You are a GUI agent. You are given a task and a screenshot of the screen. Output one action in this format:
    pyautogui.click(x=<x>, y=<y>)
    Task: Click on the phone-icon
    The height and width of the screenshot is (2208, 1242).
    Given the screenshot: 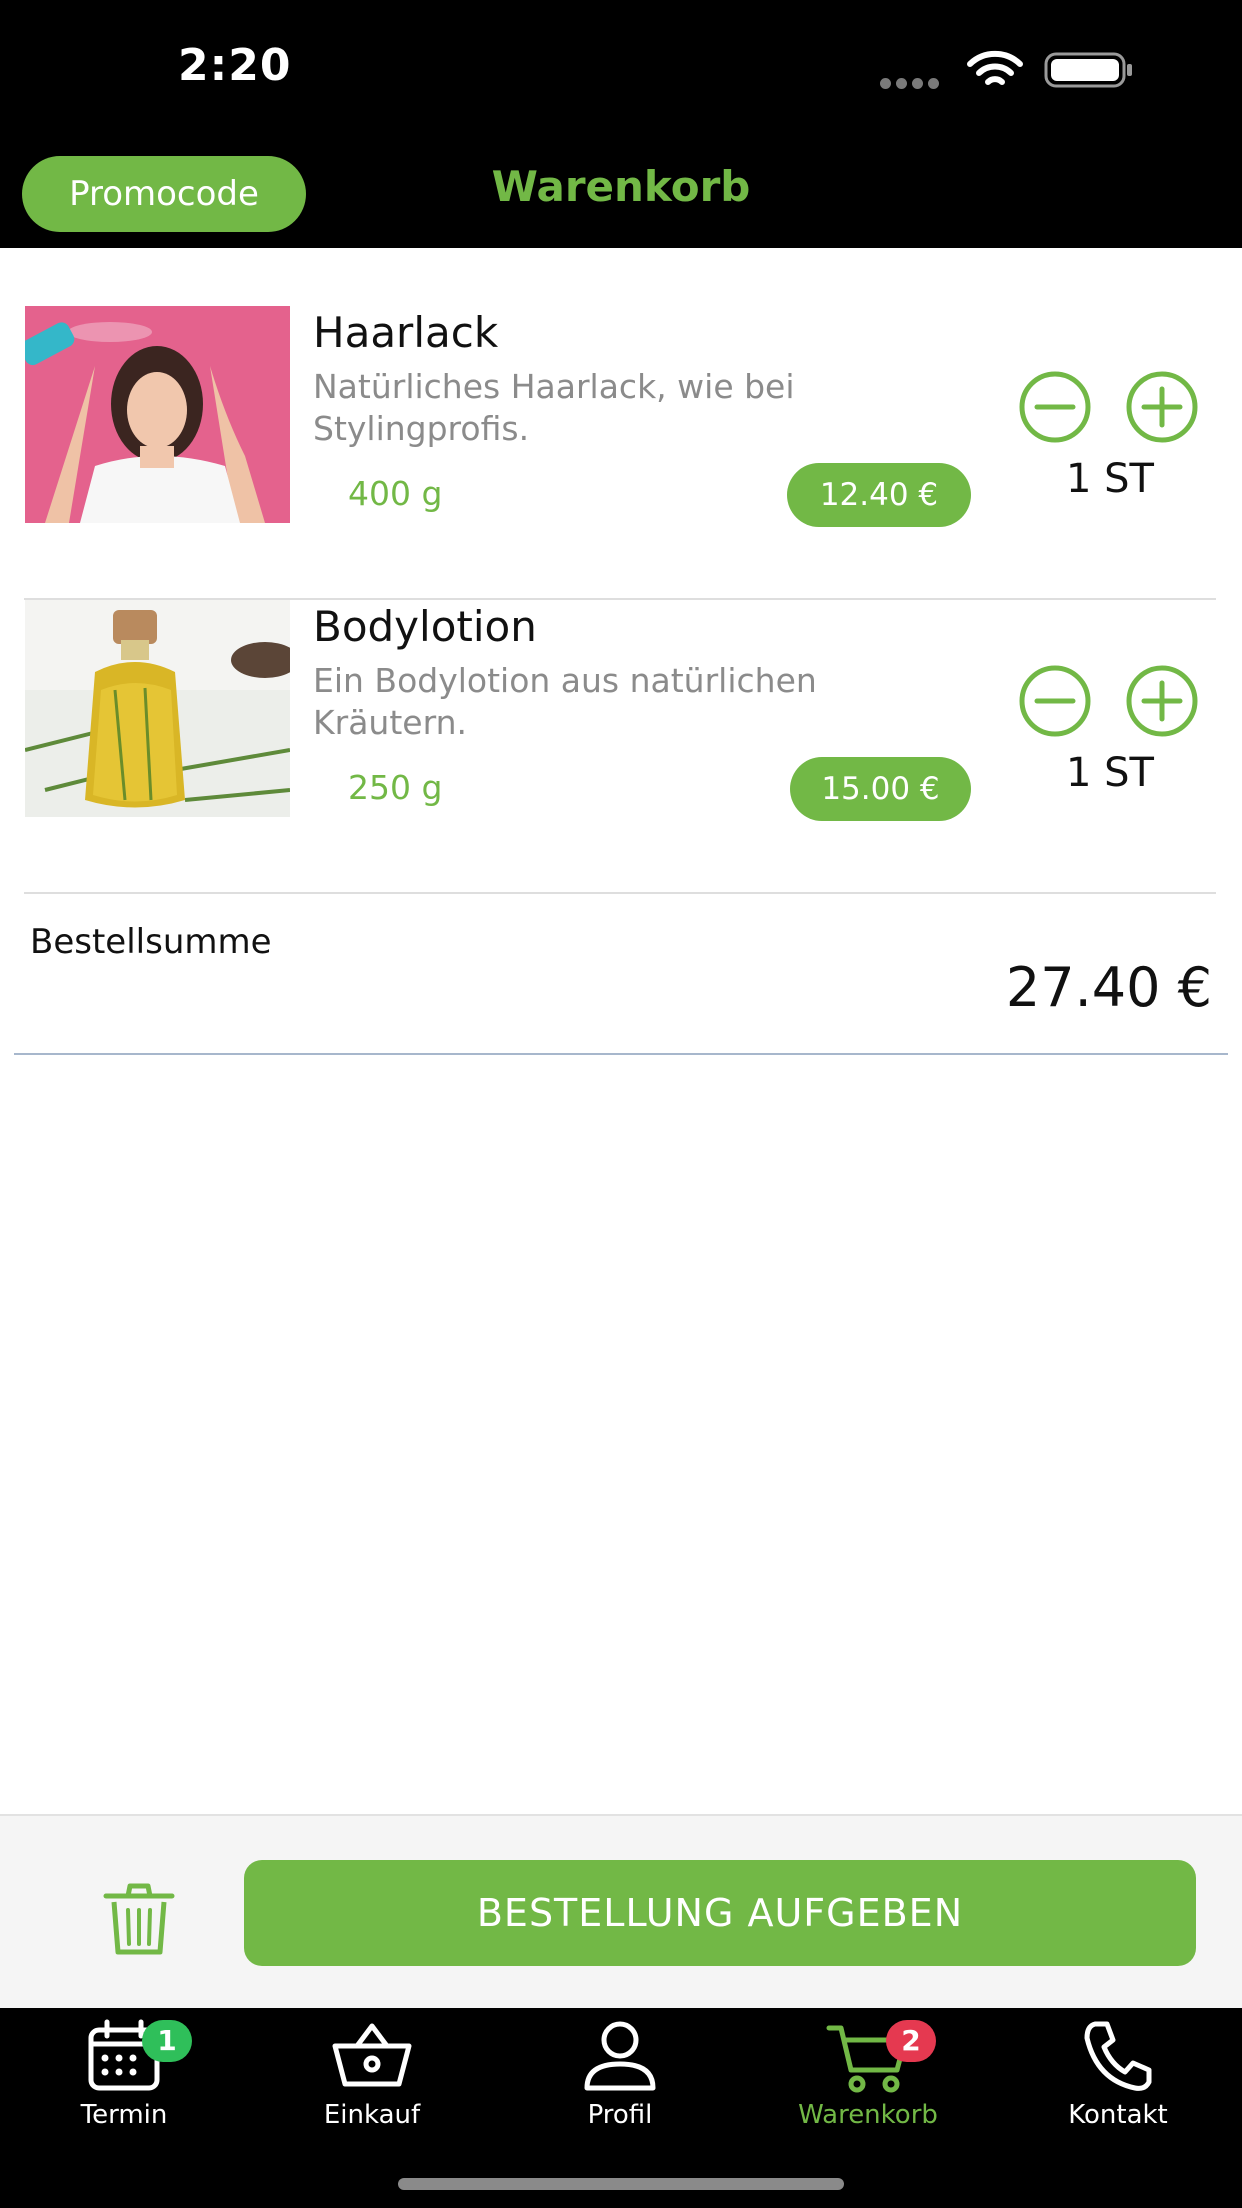 What is the action you would take?
    pyautogui.click(x=1118, y=2056)
    